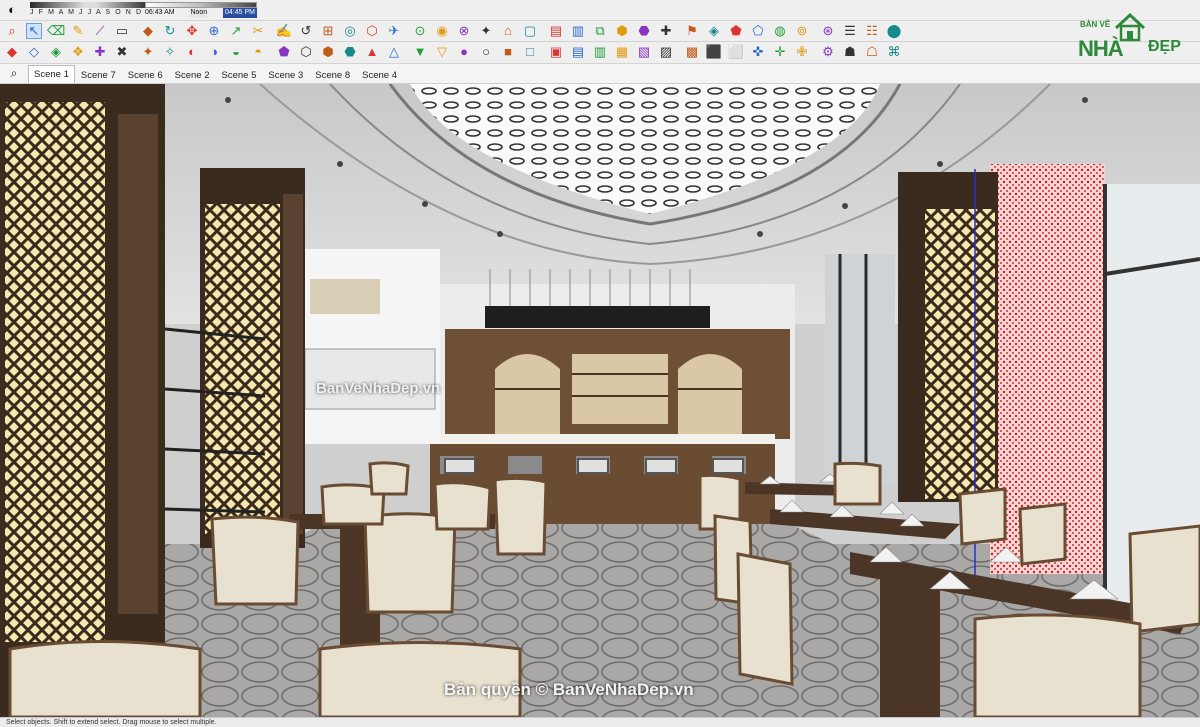 This screenshot has width=1200, height=727. What do you see at coordinates (372, 31) in the screenshot?
I see `toolbar-tool-icon: ⬡` at bounding box center [372, 31].